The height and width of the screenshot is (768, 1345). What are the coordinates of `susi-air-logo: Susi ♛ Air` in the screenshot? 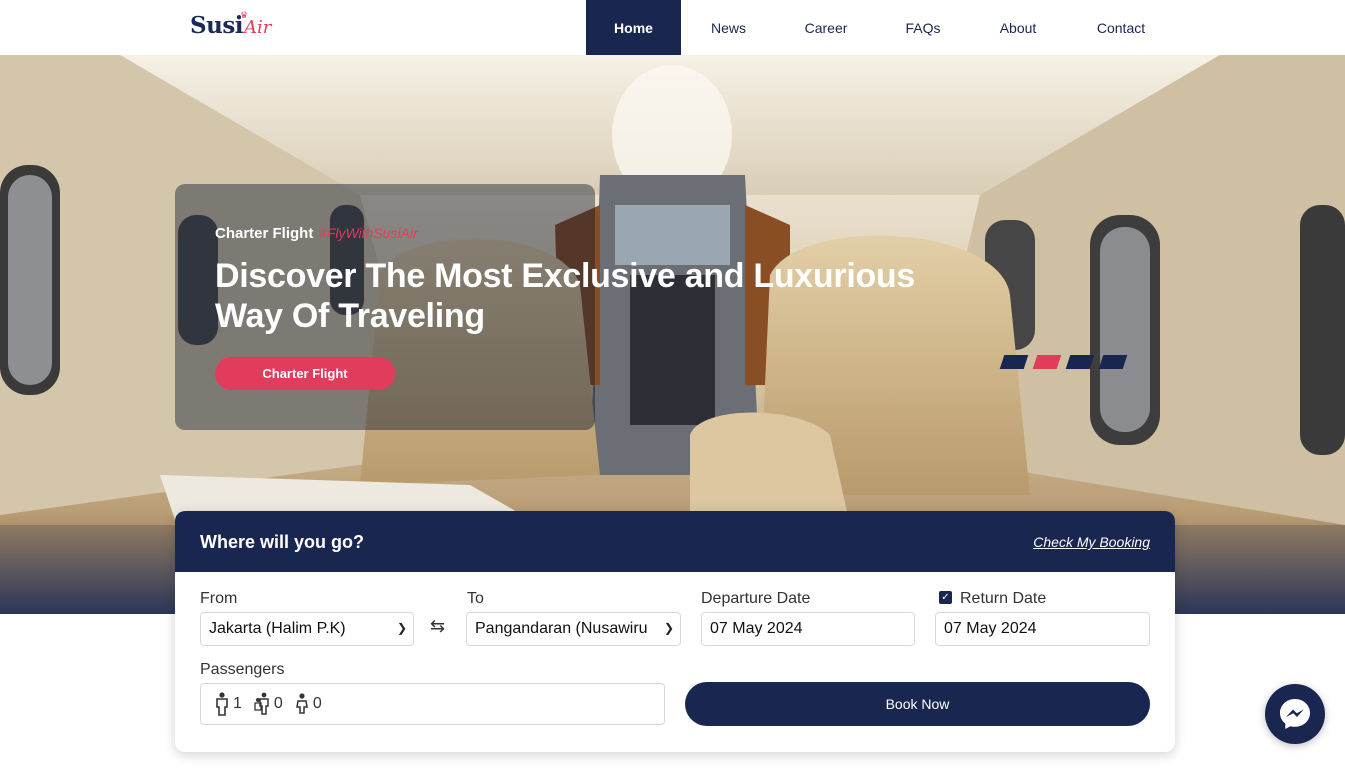 It's located at (231, 26).